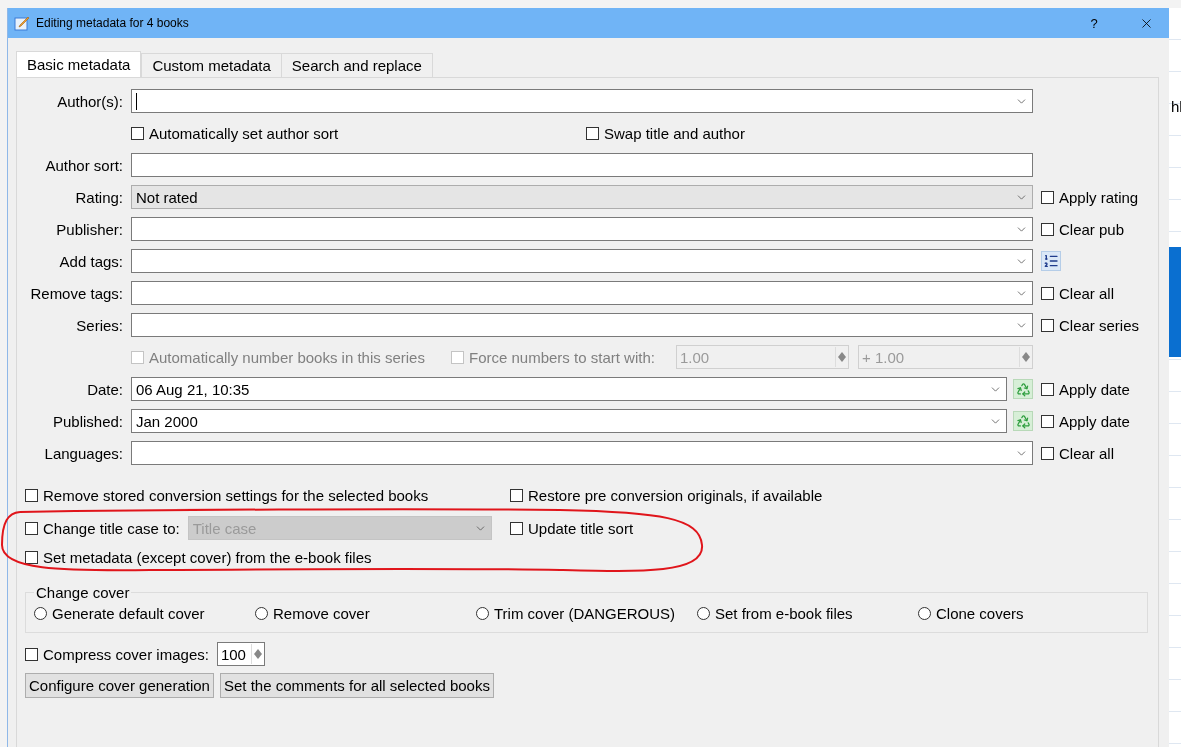  I want to click on field-label: Add tags:, so click(90, 261).